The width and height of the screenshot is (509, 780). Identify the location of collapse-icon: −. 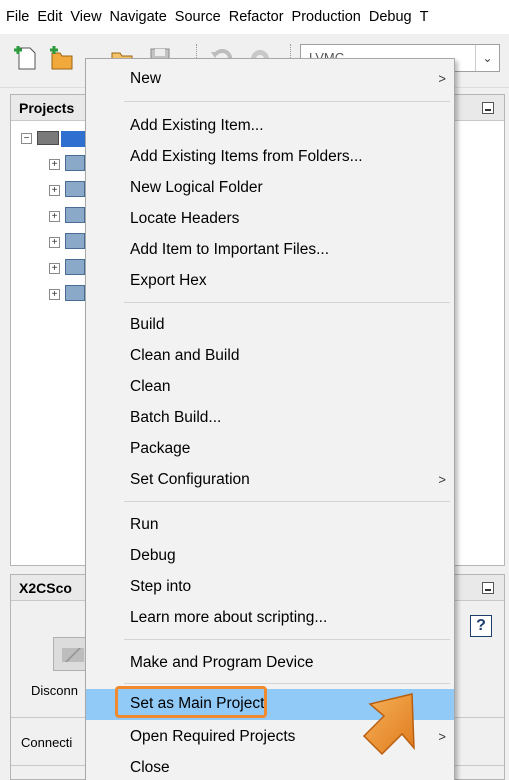
(26, 138).